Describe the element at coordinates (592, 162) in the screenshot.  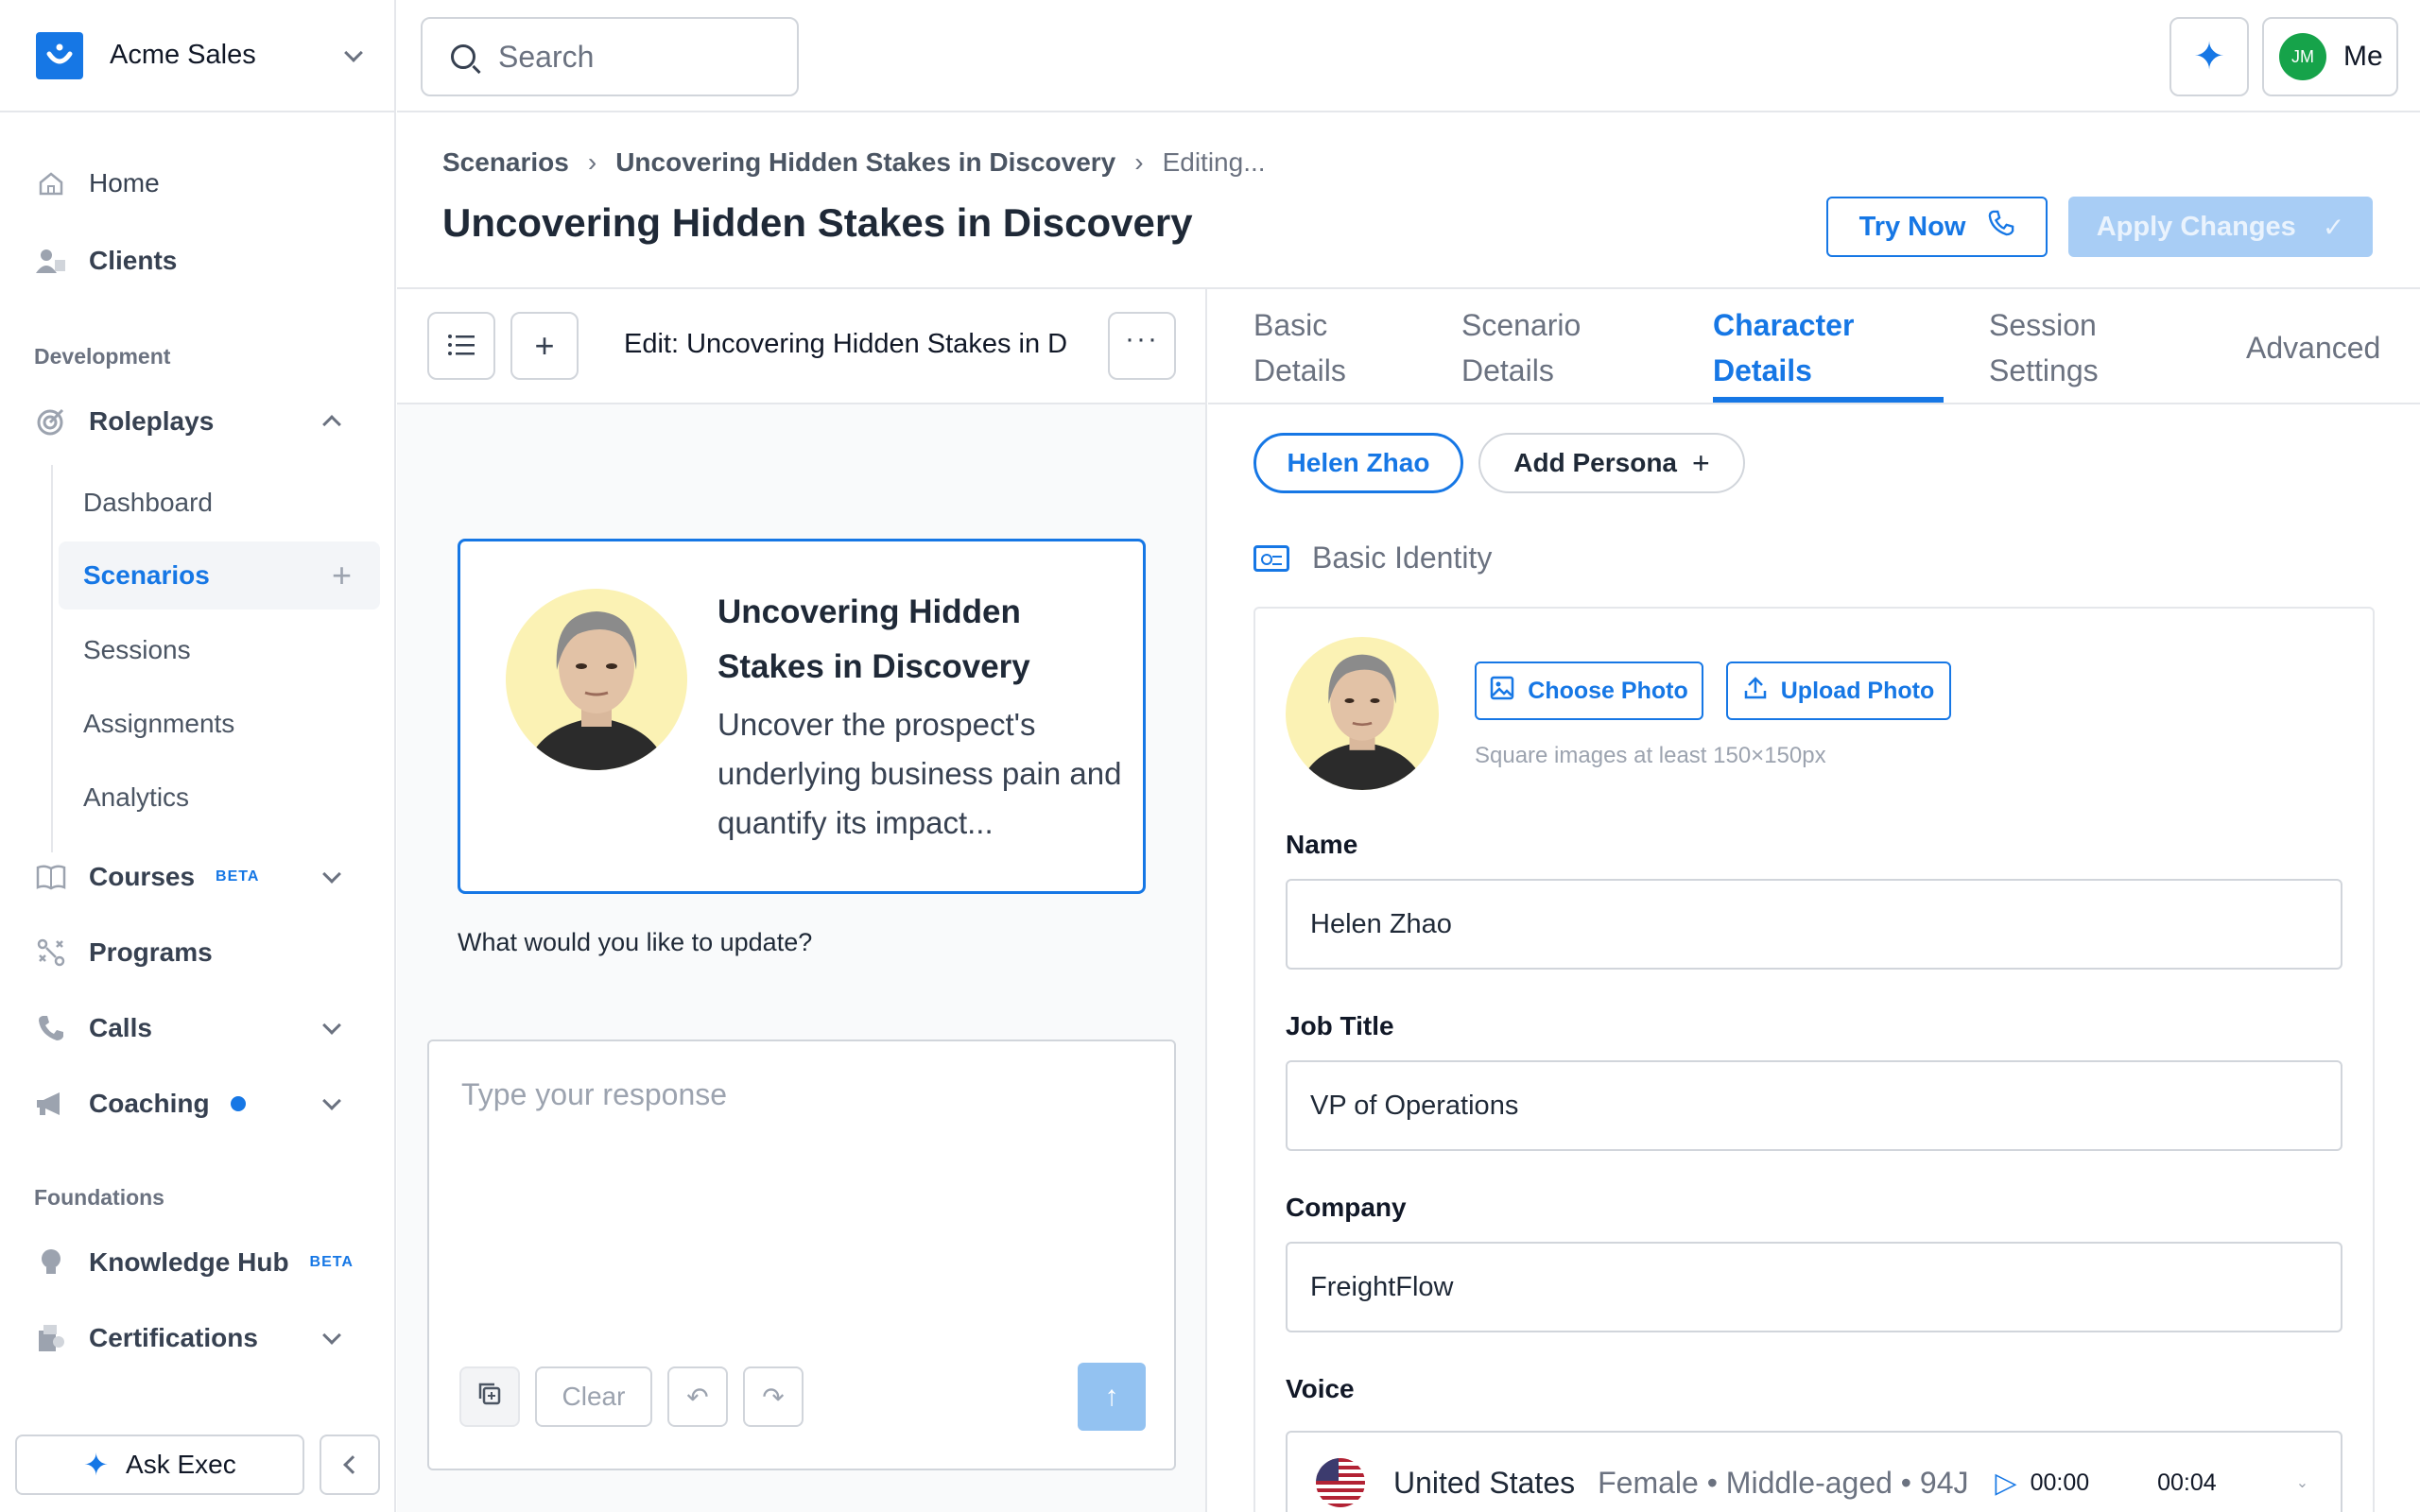
I see `chevron-right-icon: ›` at that location.